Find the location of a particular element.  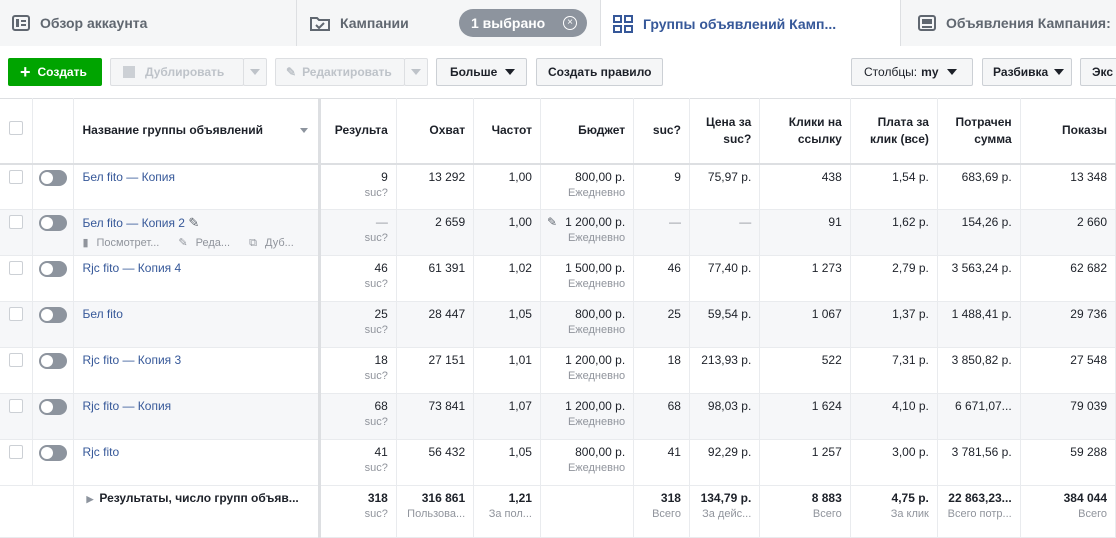

ad-set-name-link: Rjc fito is located at coordinates (100, 452).